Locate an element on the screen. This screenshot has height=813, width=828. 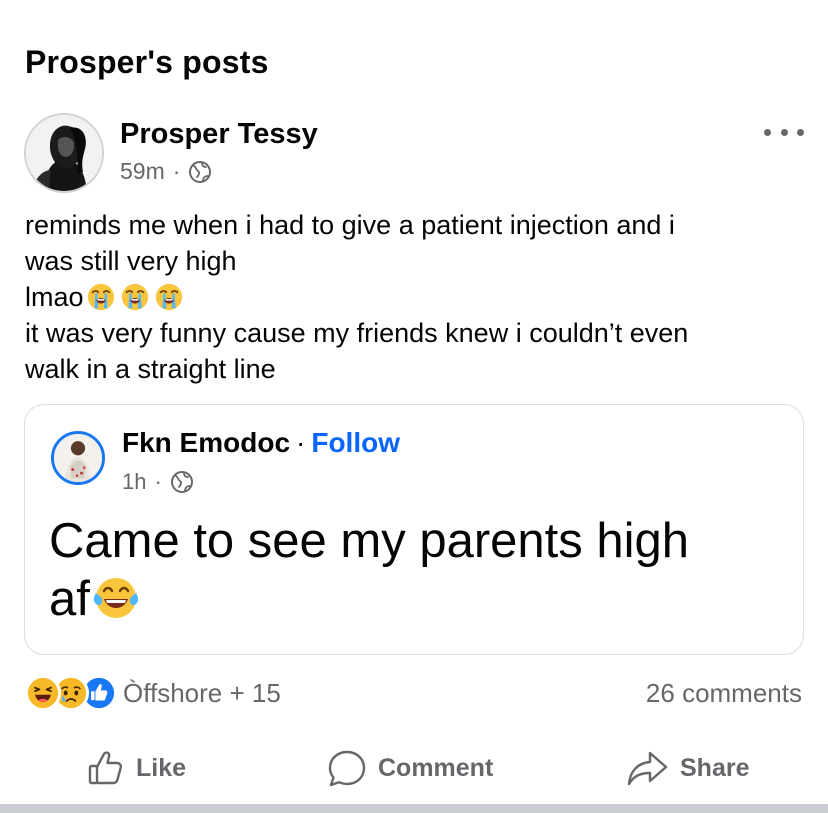
share-button: Share is located at coordinates (687, 768).